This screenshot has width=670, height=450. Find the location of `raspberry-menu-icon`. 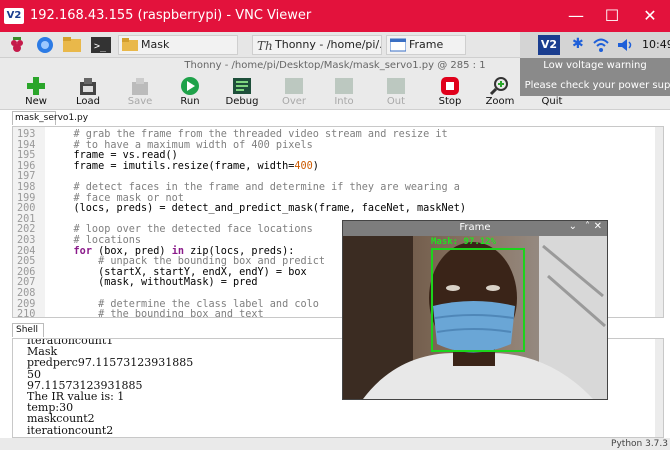

raspberry-menu-icon is located at coordinates (17, 45).